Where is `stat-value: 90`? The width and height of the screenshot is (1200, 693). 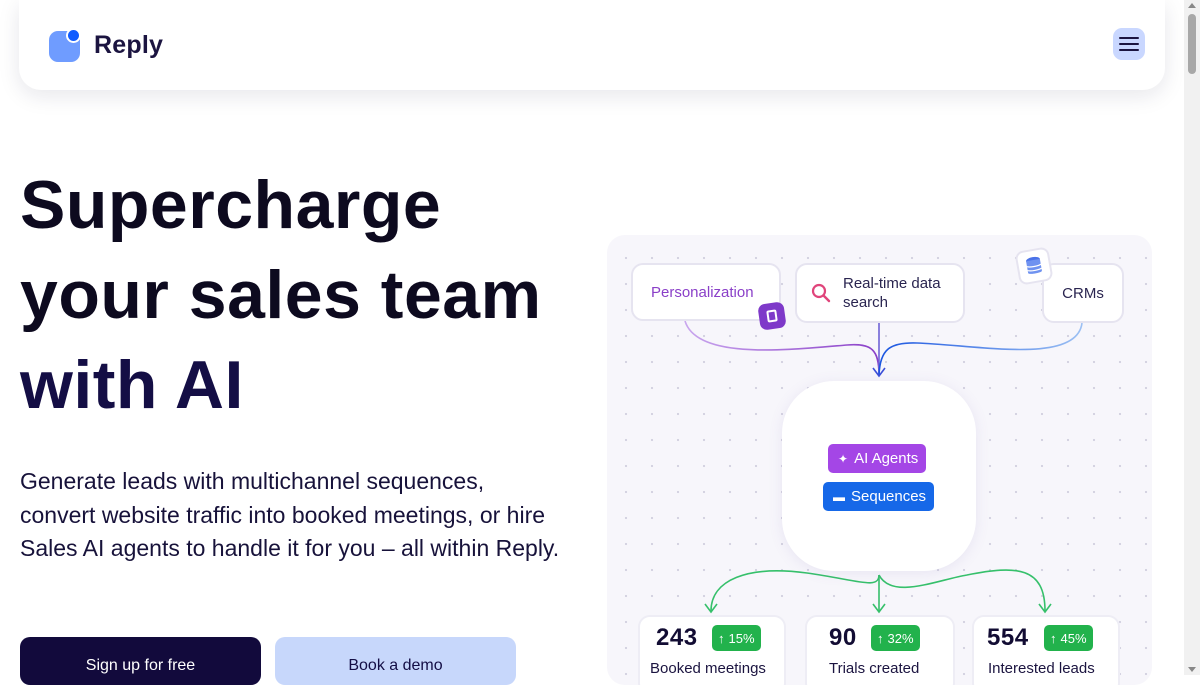 stat-value: 90 is located at coordinates (843, 637).